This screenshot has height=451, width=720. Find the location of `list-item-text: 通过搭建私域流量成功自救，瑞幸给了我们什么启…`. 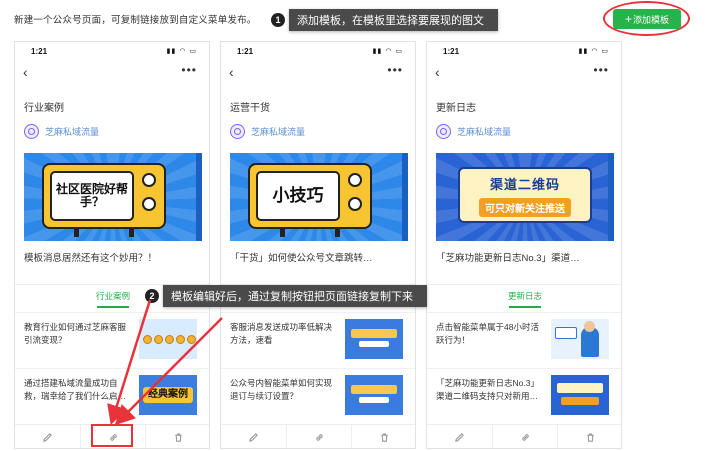

list-item-text: 通过搭建私域流量成功自救，瑞幸给了我们什么启… is located at coordinates (75, 389).